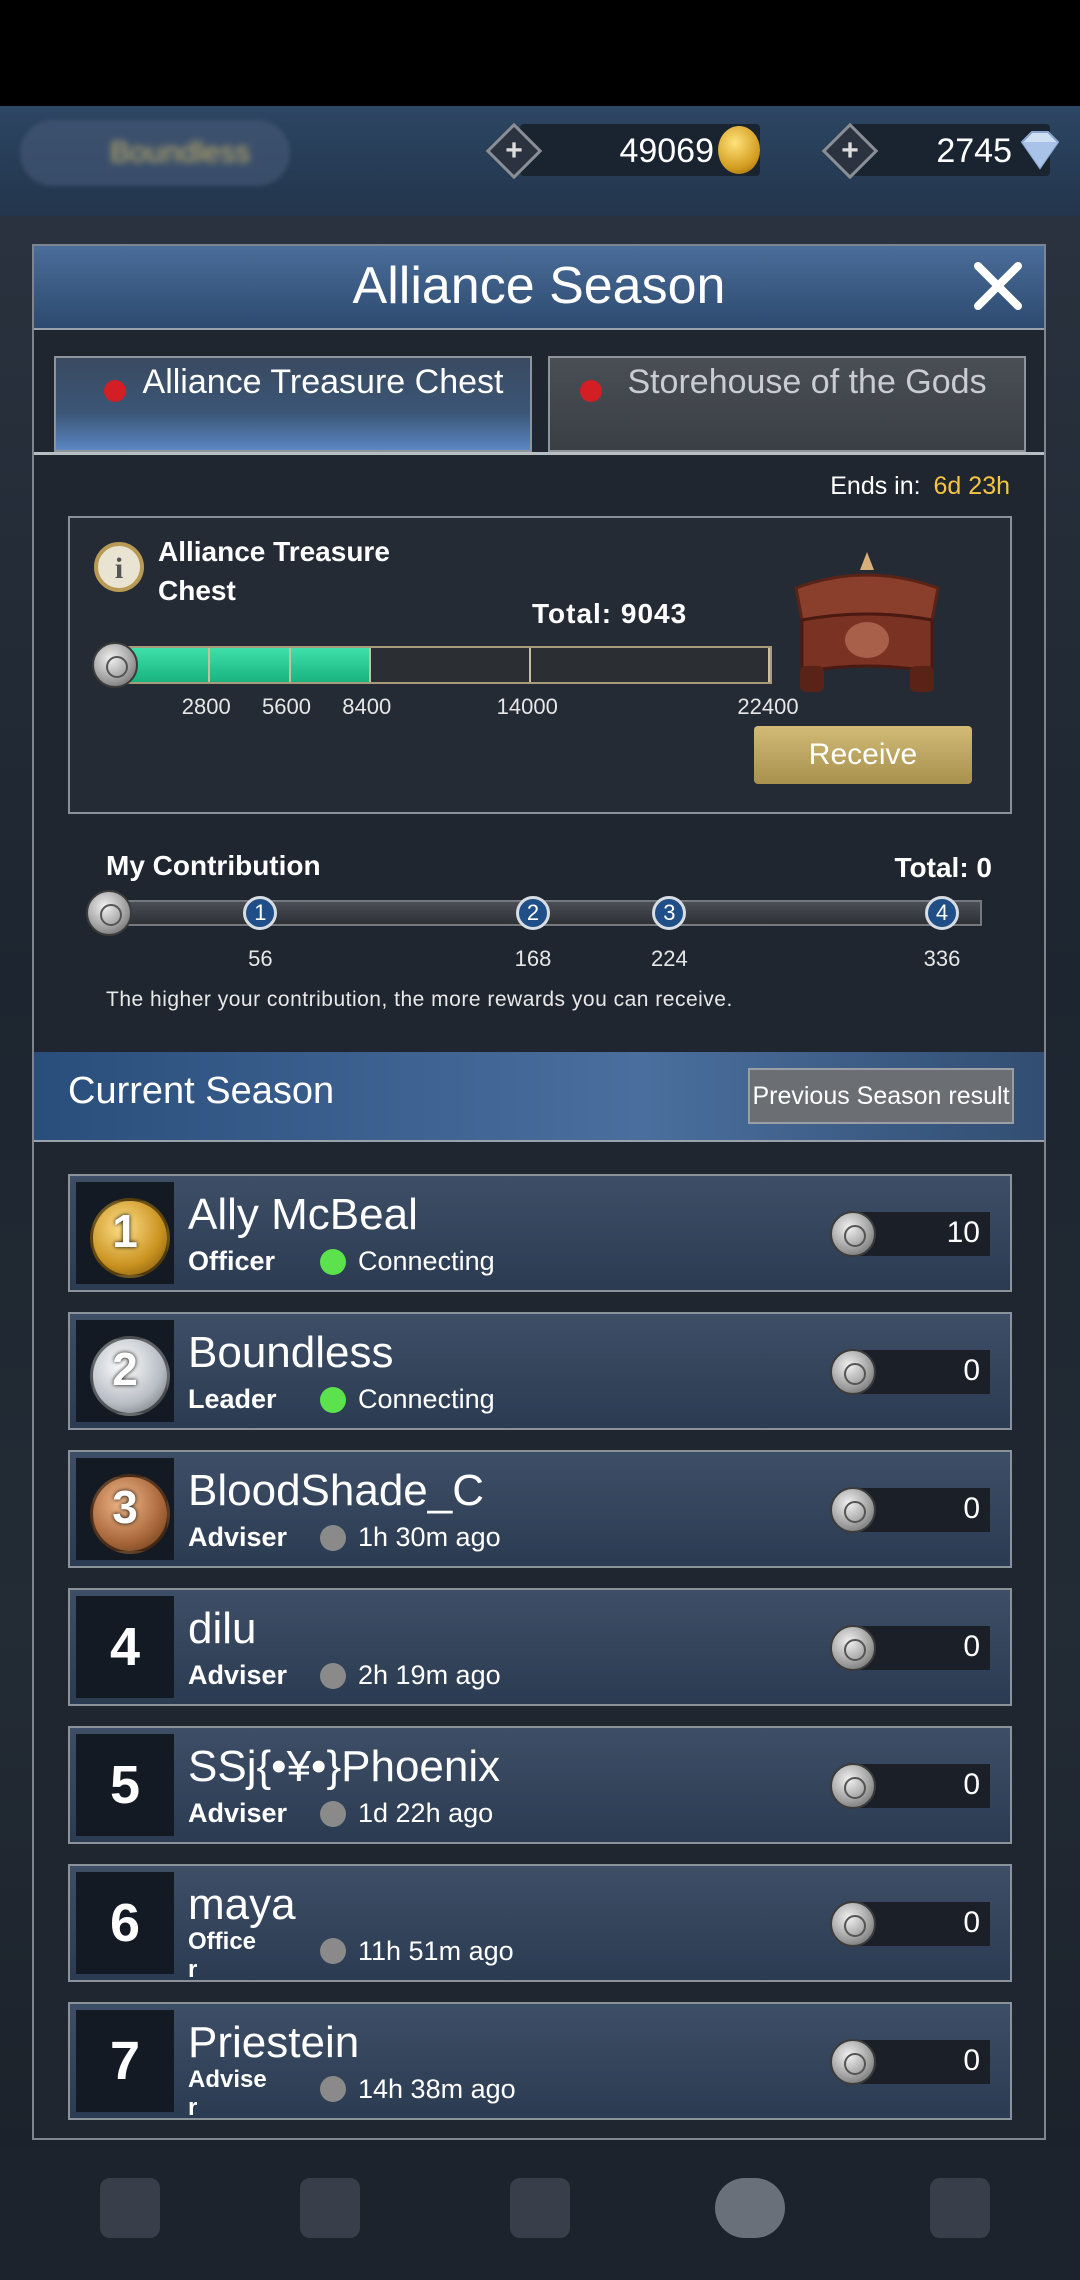  What do you see at coordinates (367, 706) in the screenshot?
I see `chest-tick-label: 8400` at bounding box center [367, 706].